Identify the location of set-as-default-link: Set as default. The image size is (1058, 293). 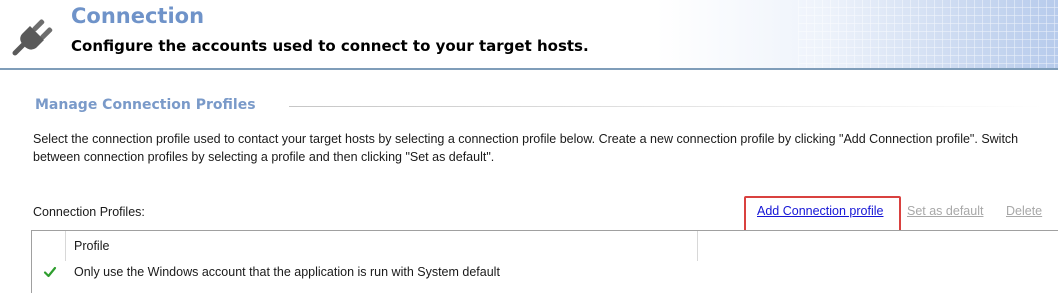
(945, 211).